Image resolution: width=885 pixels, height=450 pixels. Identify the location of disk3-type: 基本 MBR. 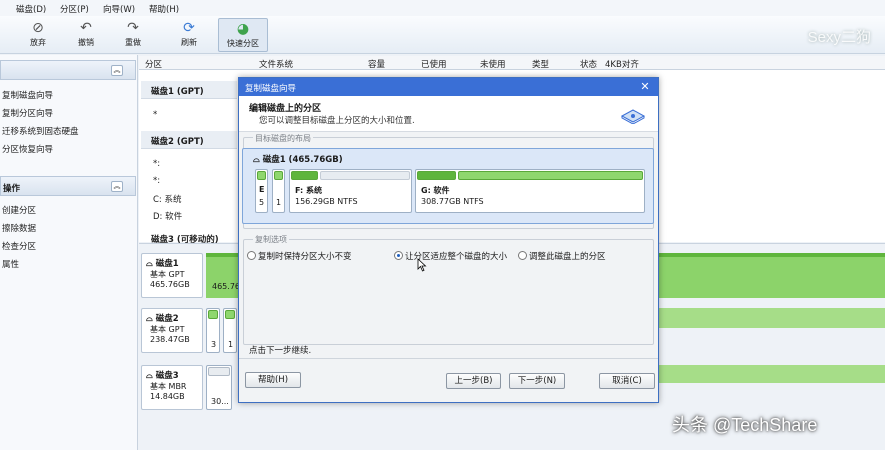
(168, 386).